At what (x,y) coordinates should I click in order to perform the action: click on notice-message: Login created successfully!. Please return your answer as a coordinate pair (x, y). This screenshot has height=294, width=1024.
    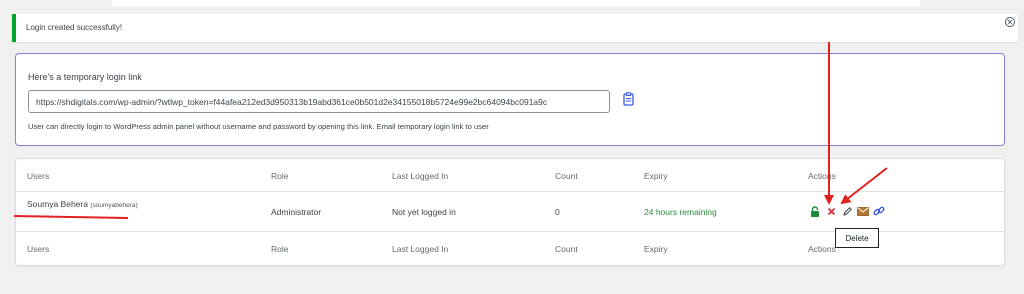
    Looking at the image, I should click on (74, 27).